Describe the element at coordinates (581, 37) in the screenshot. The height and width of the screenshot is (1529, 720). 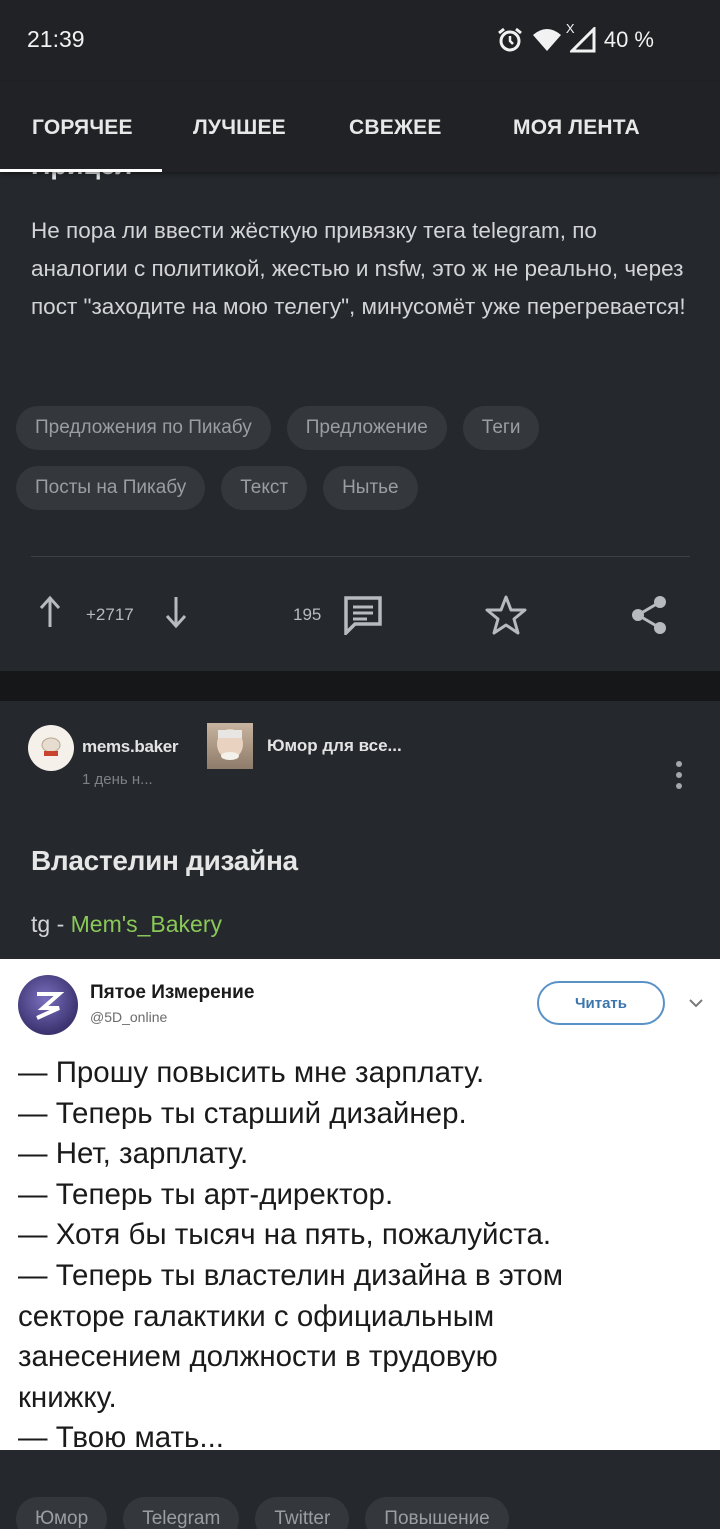
I see `signal-icon: X` at that location.